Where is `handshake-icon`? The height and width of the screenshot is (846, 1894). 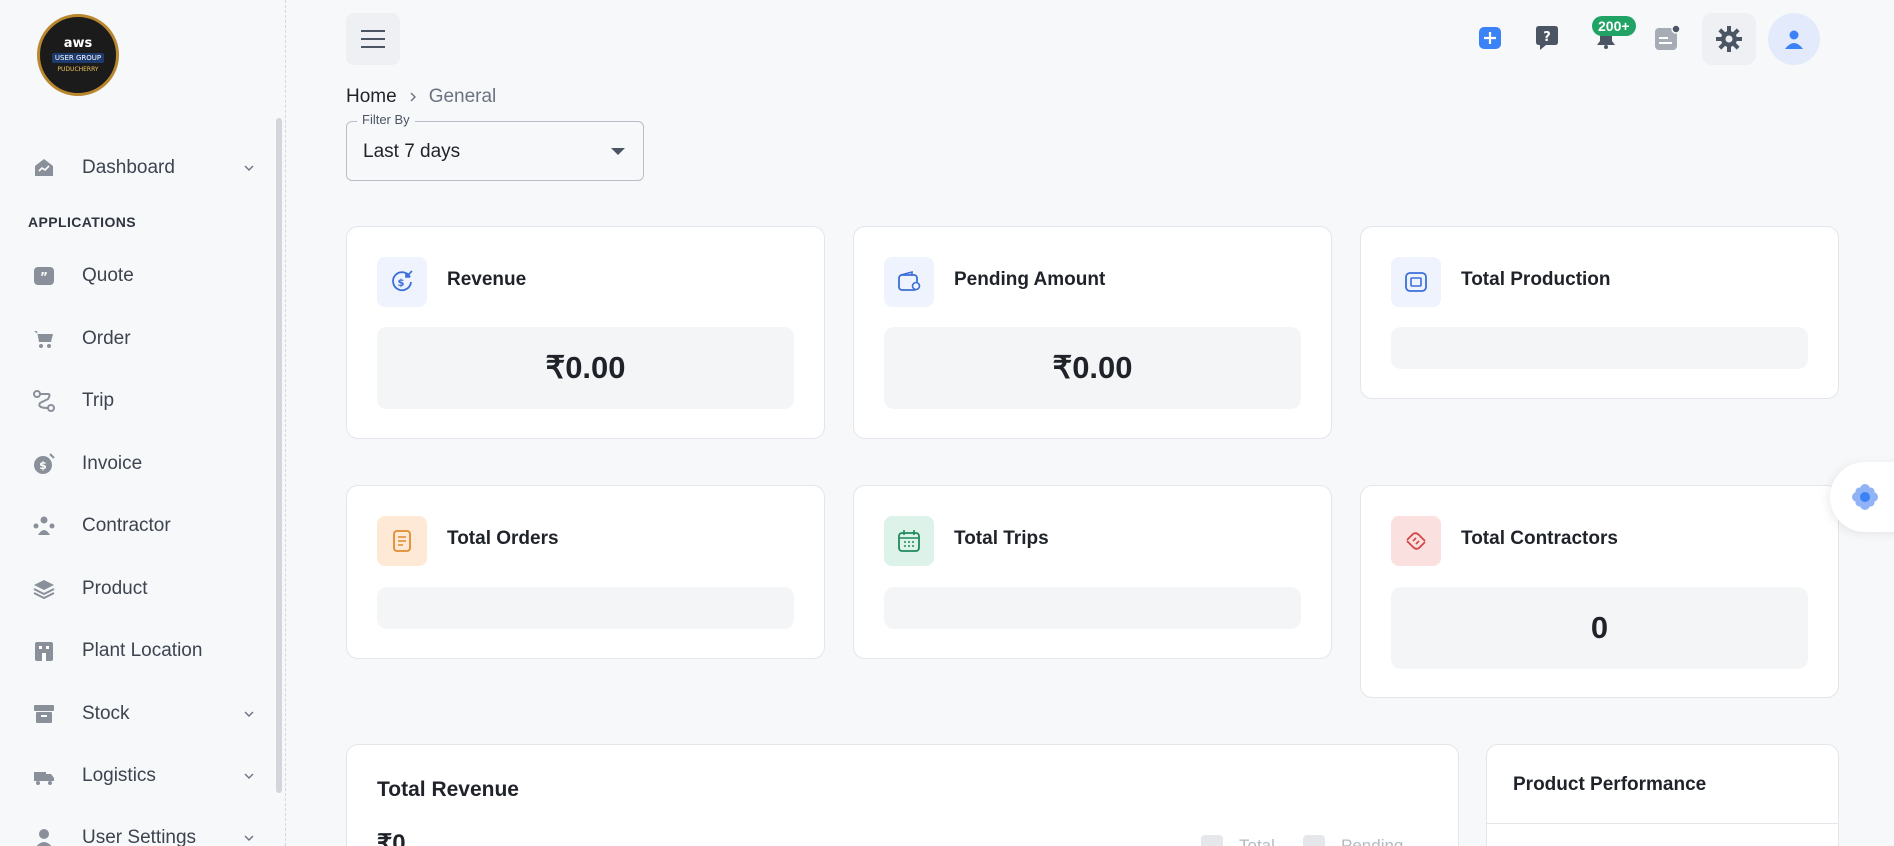
handshake-icon is located at coordinates (1416, 541).